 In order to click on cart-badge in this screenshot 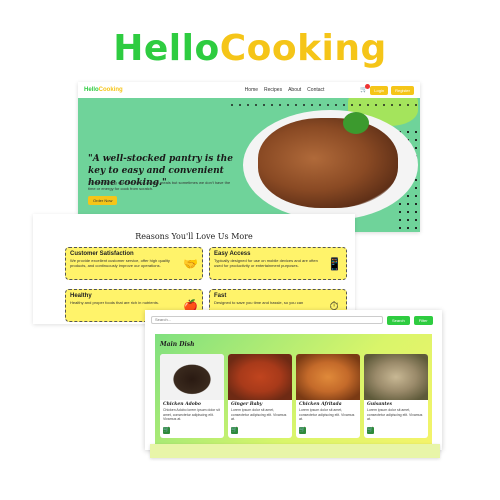, I will do `click(368, 86)`.